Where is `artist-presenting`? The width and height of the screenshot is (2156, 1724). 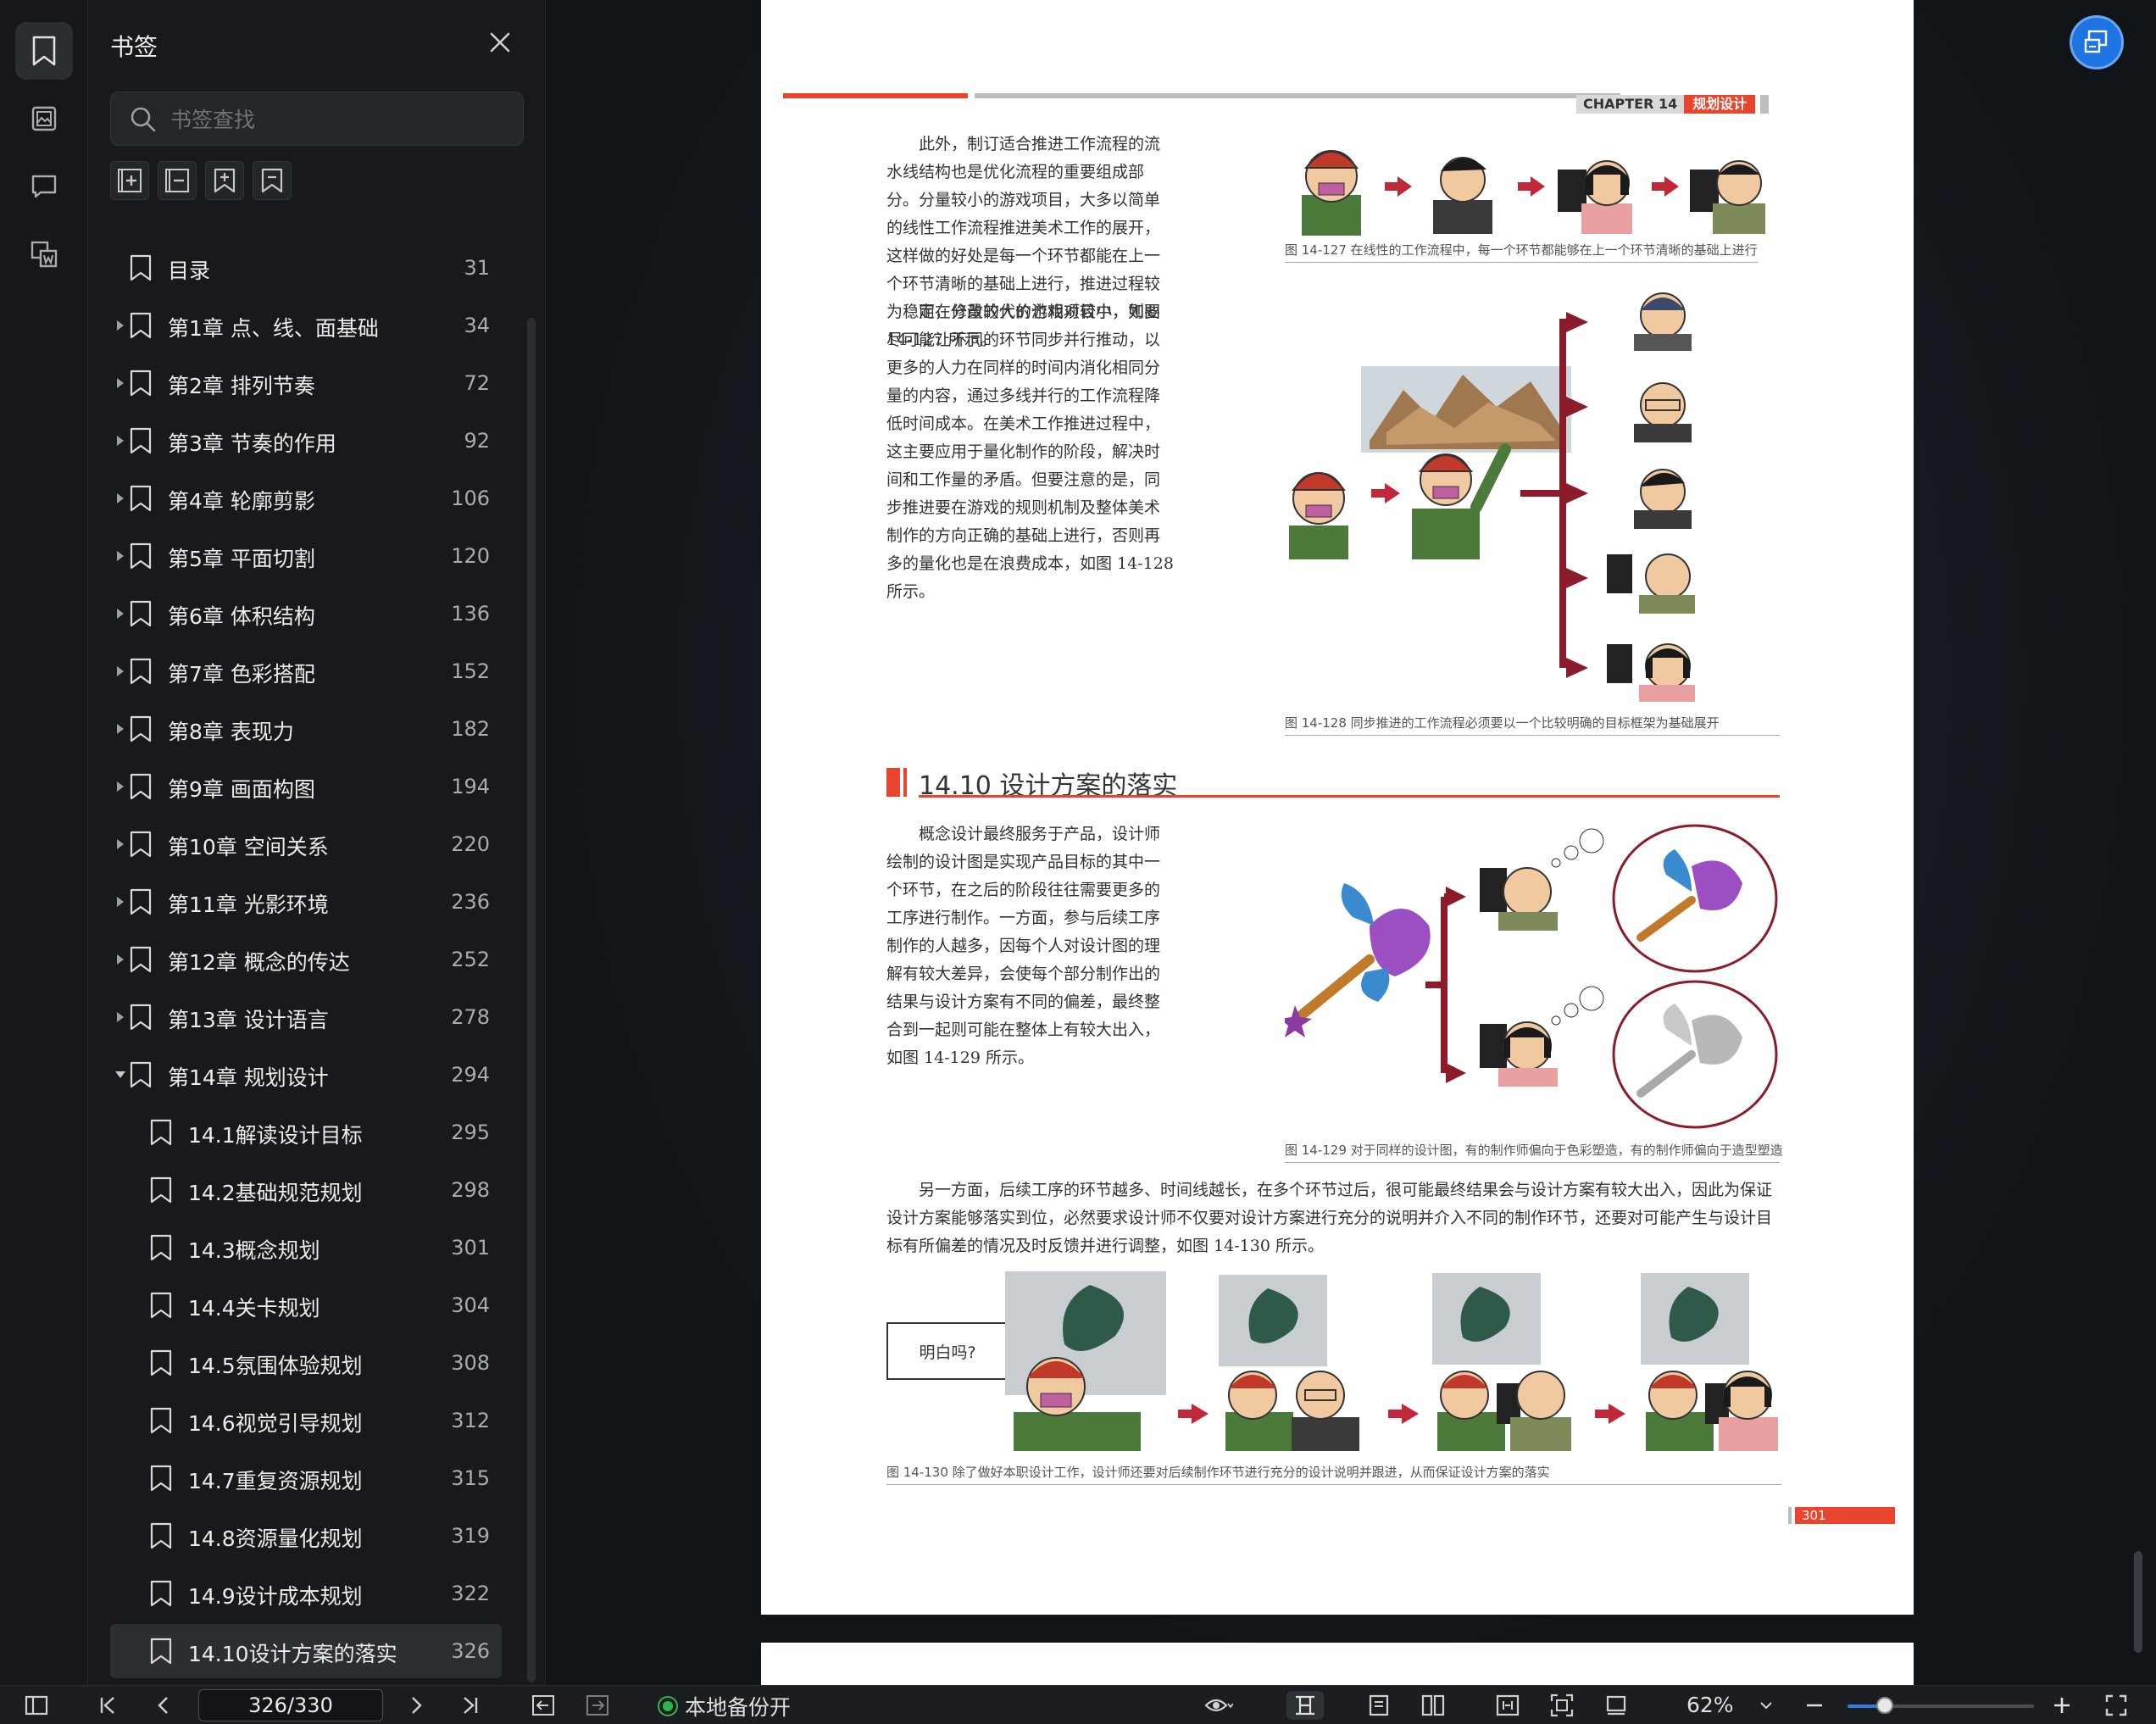
artist-presenting is located at coordinates (1461, 501).